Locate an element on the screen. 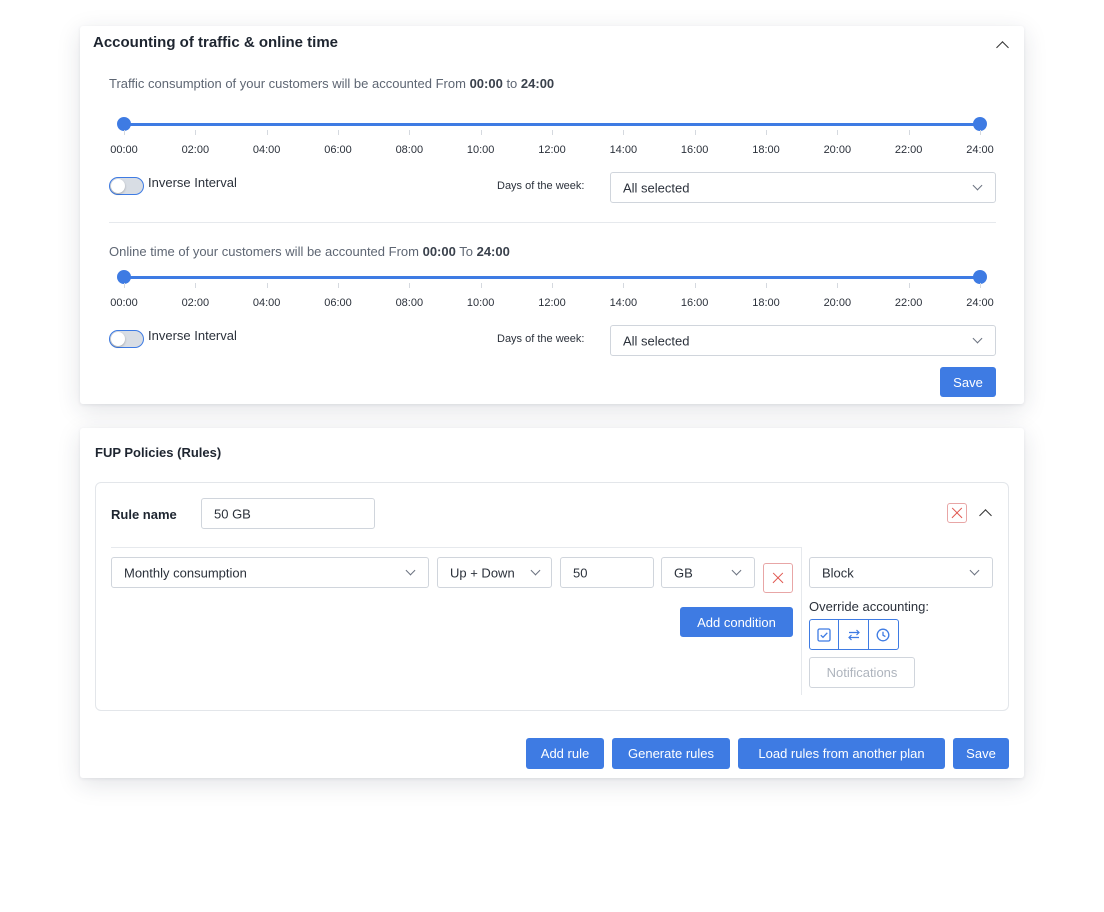 The image size is (1104, 912). tick-label: 22:00 is located at coordinates (908, 303).